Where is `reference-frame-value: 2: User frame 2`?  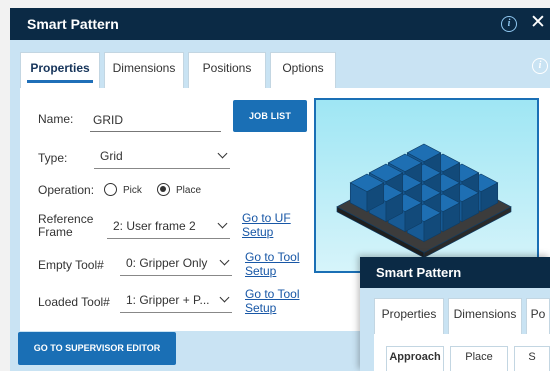
reference-frame-value: 2: User frame 2 is located at coordinates (154, 226).